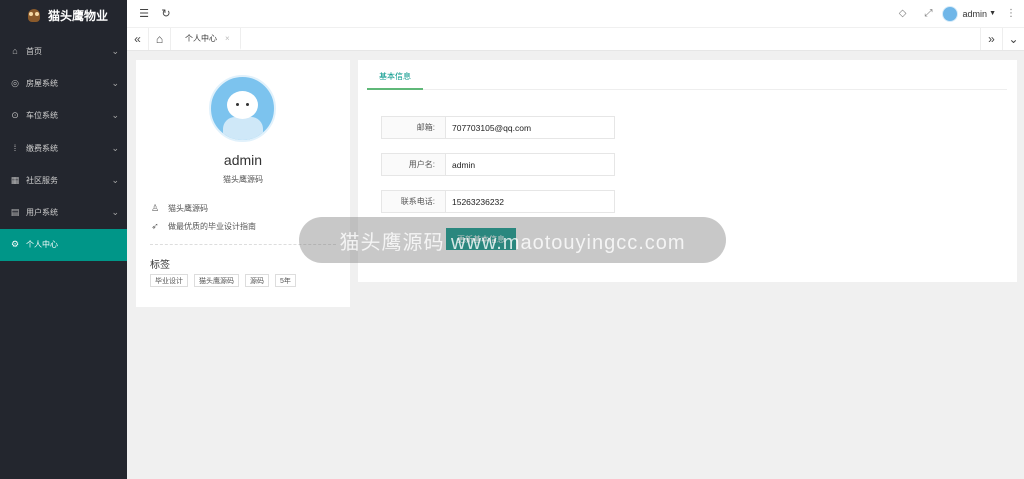 The height and width of the screenshot is (479, 1024). I want to click on watermark: 猫头鹰源码 www.maotouyingcc.com, so click(512, 240).